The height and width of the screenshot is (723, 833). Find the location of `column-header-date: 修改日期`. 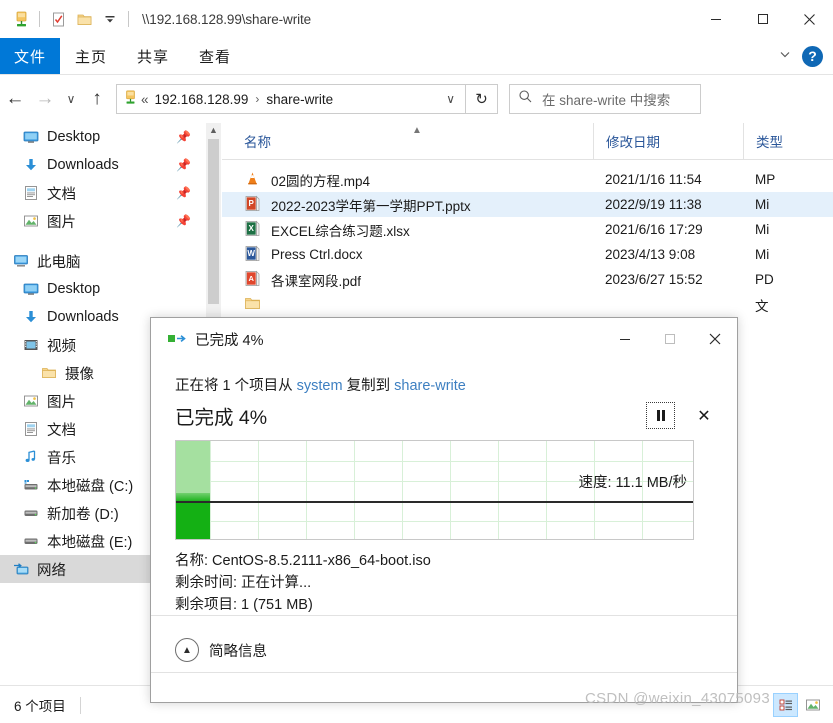

column-header-date: 修改日期 is located at coordinates (668, 141).